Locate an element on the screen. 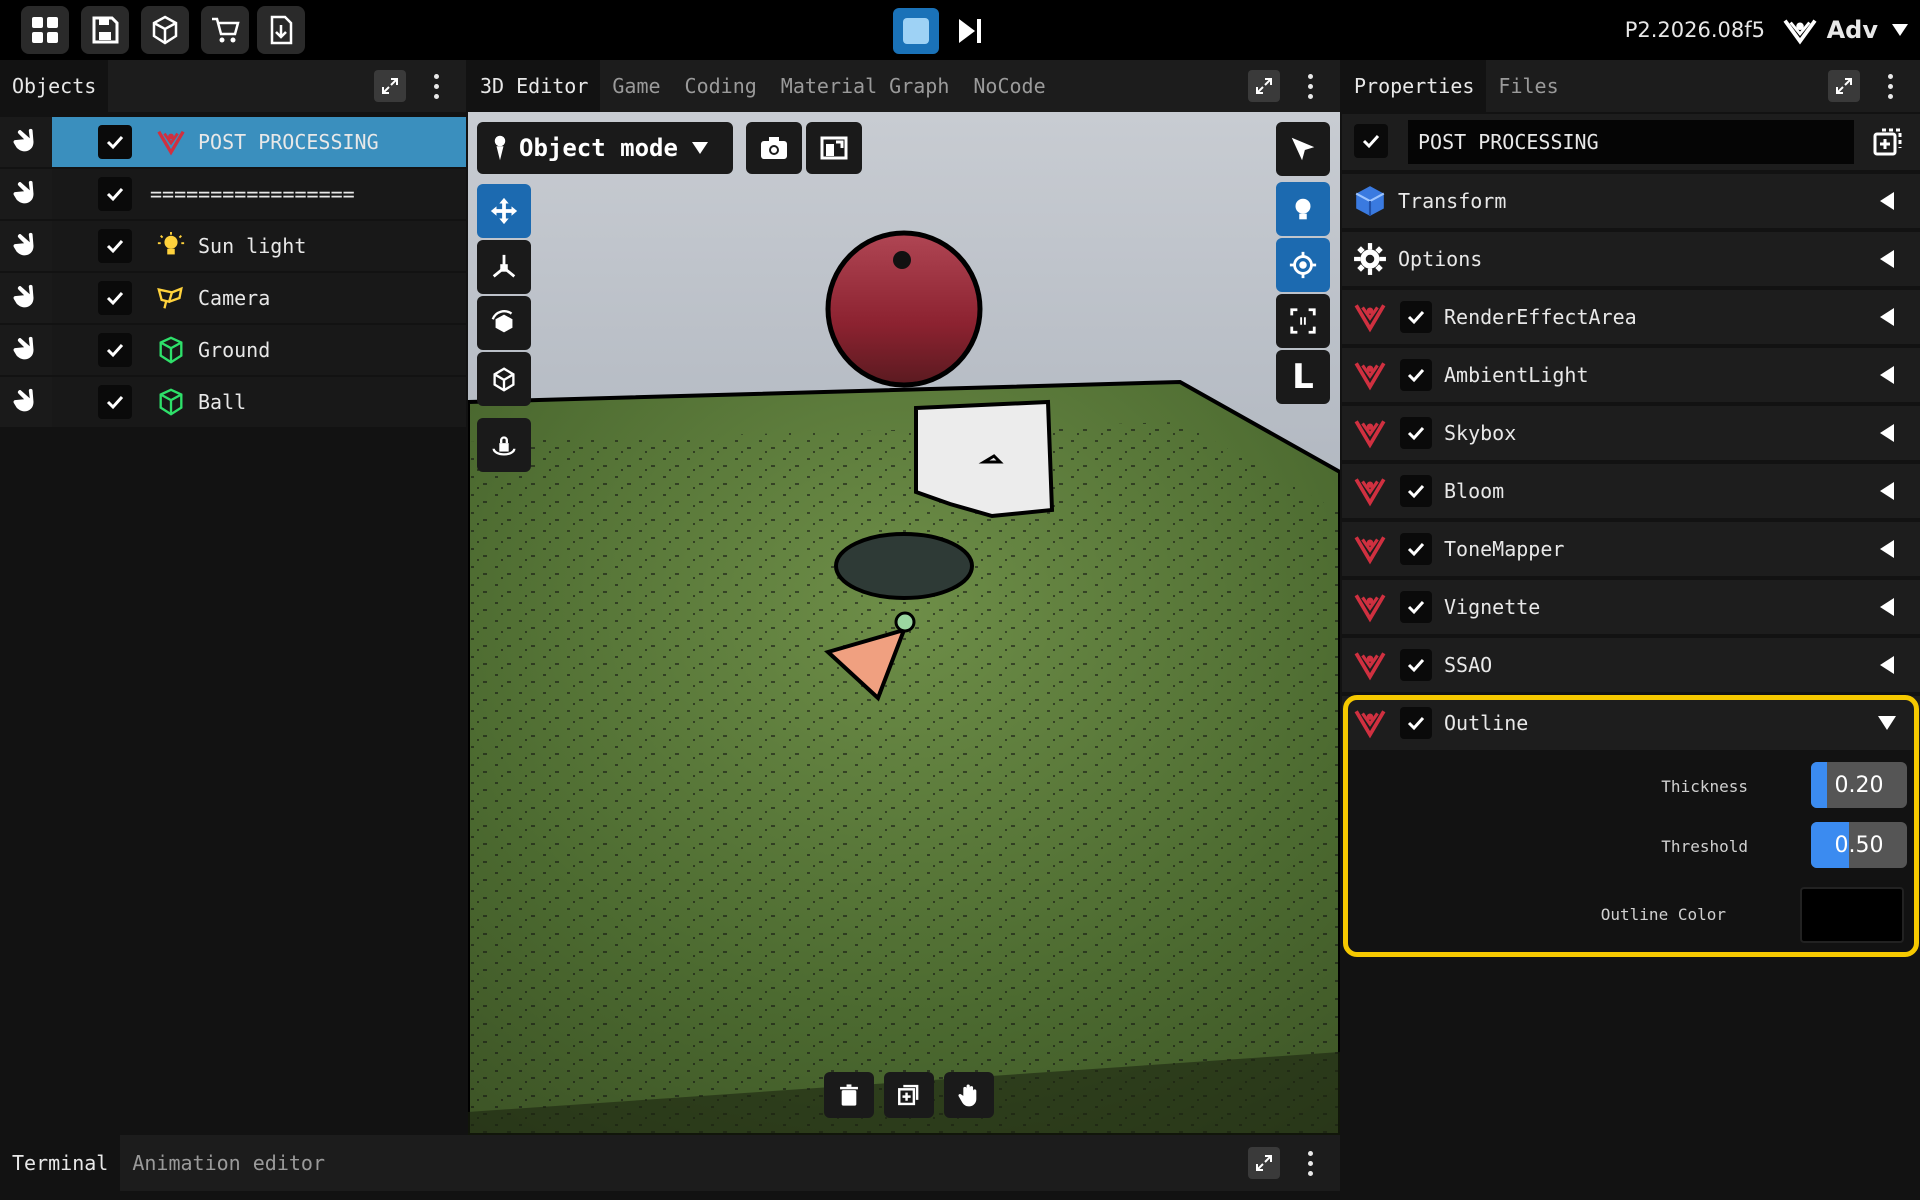 Image resolution: width=1920 pixels, height=1200 pixels. tab-game: Game is located at coordinates (636, 86).